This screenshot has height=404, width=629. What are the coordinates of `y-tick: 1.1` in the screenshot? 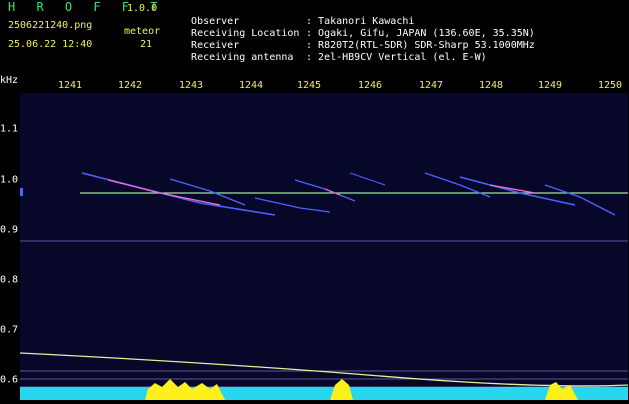 It's located at (9, 129).